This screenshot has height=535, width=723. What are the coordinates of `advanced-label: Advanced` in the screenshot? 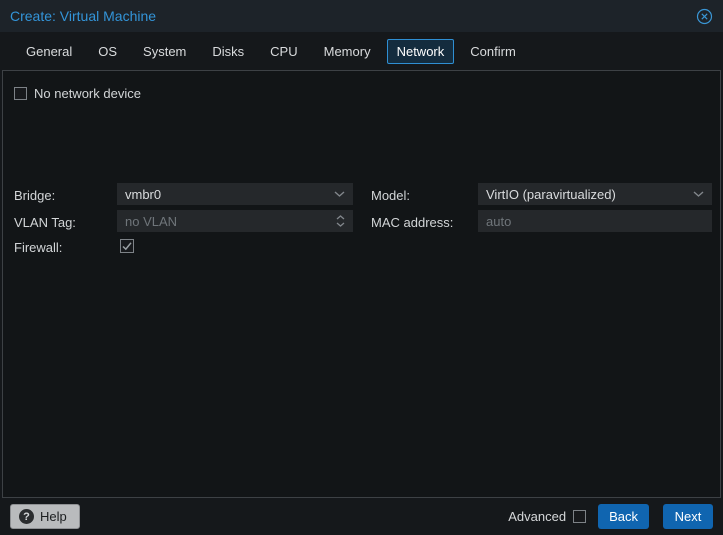 It's located at (537, 516).